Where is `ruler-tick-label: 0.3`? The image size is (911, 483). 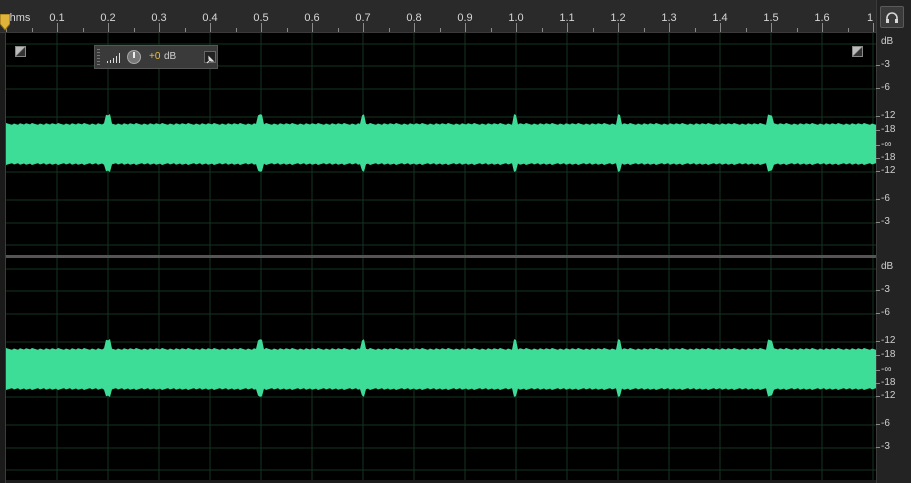 ruler-tick-label: 0.3 is located at coordinates (159, 18).